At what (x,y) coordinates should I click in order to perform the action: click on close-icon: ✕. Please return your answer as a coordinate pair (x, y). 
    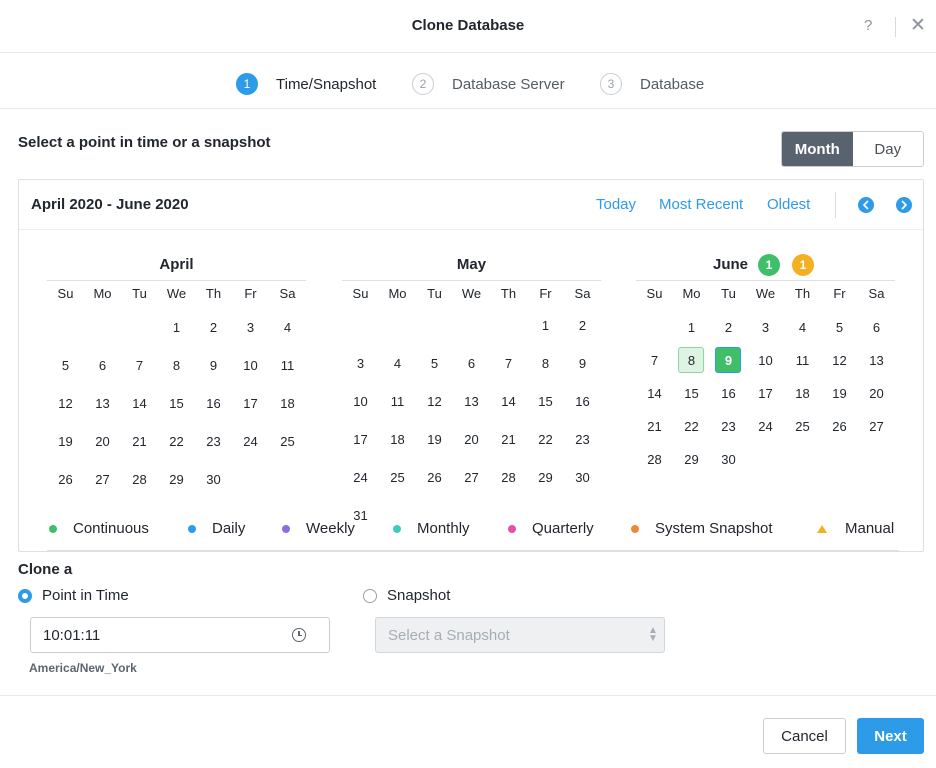
    Looking at the image, I should click on (918, 25).